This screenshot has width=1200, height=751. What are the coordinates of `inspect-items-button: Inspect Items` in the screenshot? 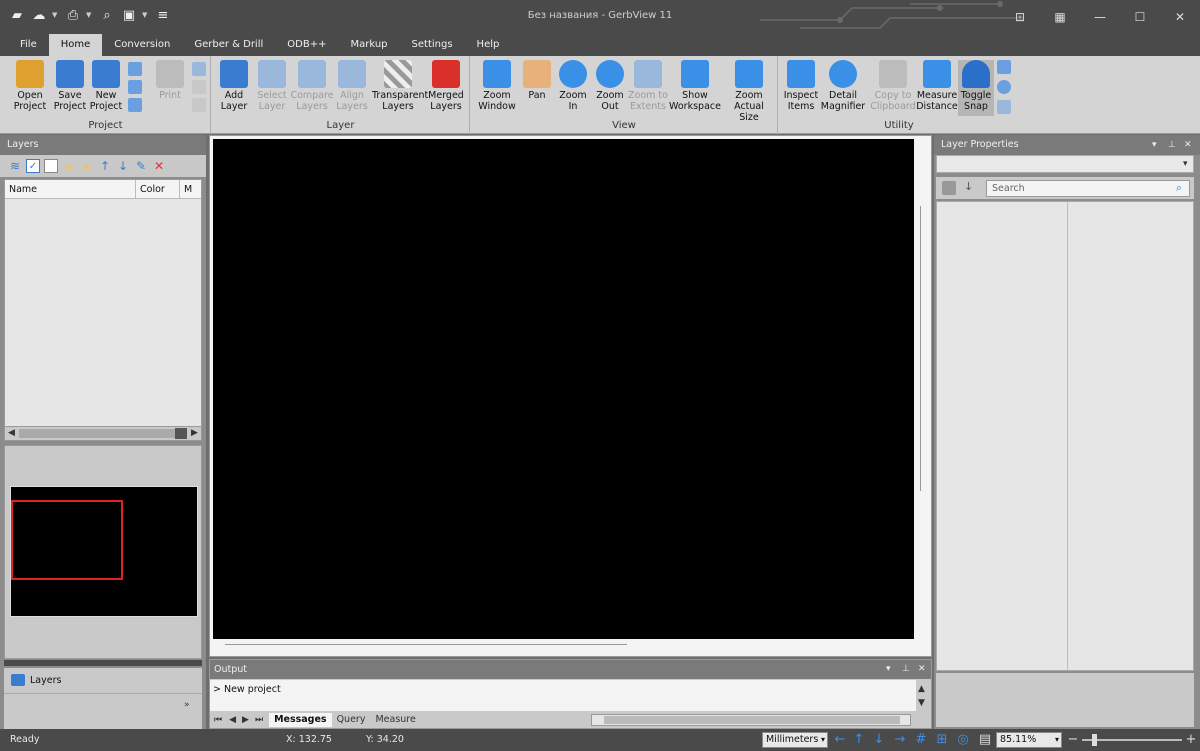 It's located at (801, 86).